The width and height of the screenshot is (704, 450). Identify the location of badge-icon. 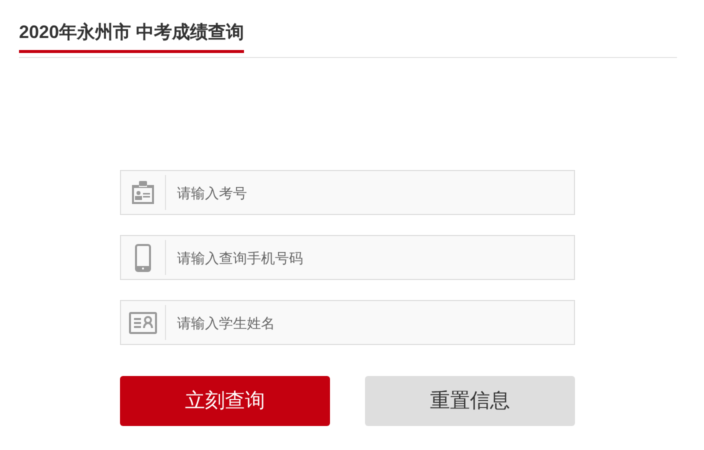
(143, 193).